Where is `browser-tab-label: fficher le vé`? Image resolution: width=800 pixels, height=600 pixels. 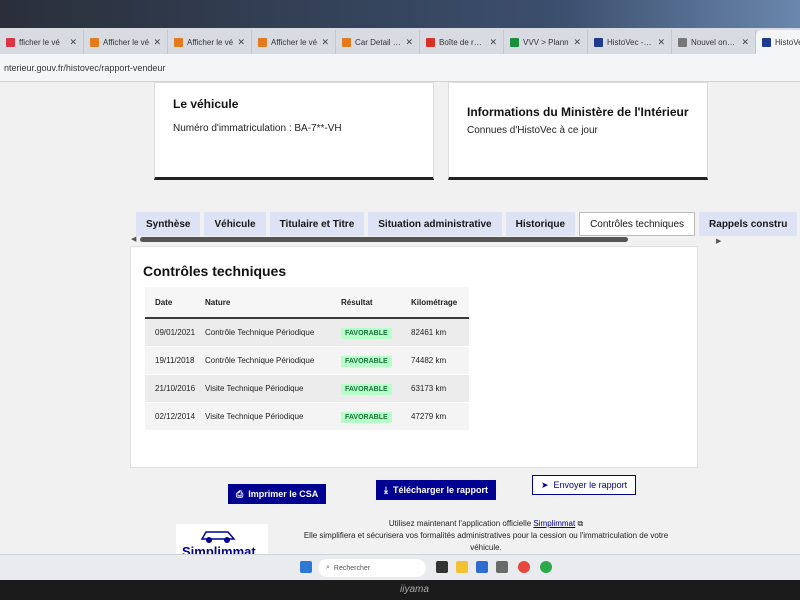 browser-tab-label: fficher le vé is located at coordinates (39, 42).